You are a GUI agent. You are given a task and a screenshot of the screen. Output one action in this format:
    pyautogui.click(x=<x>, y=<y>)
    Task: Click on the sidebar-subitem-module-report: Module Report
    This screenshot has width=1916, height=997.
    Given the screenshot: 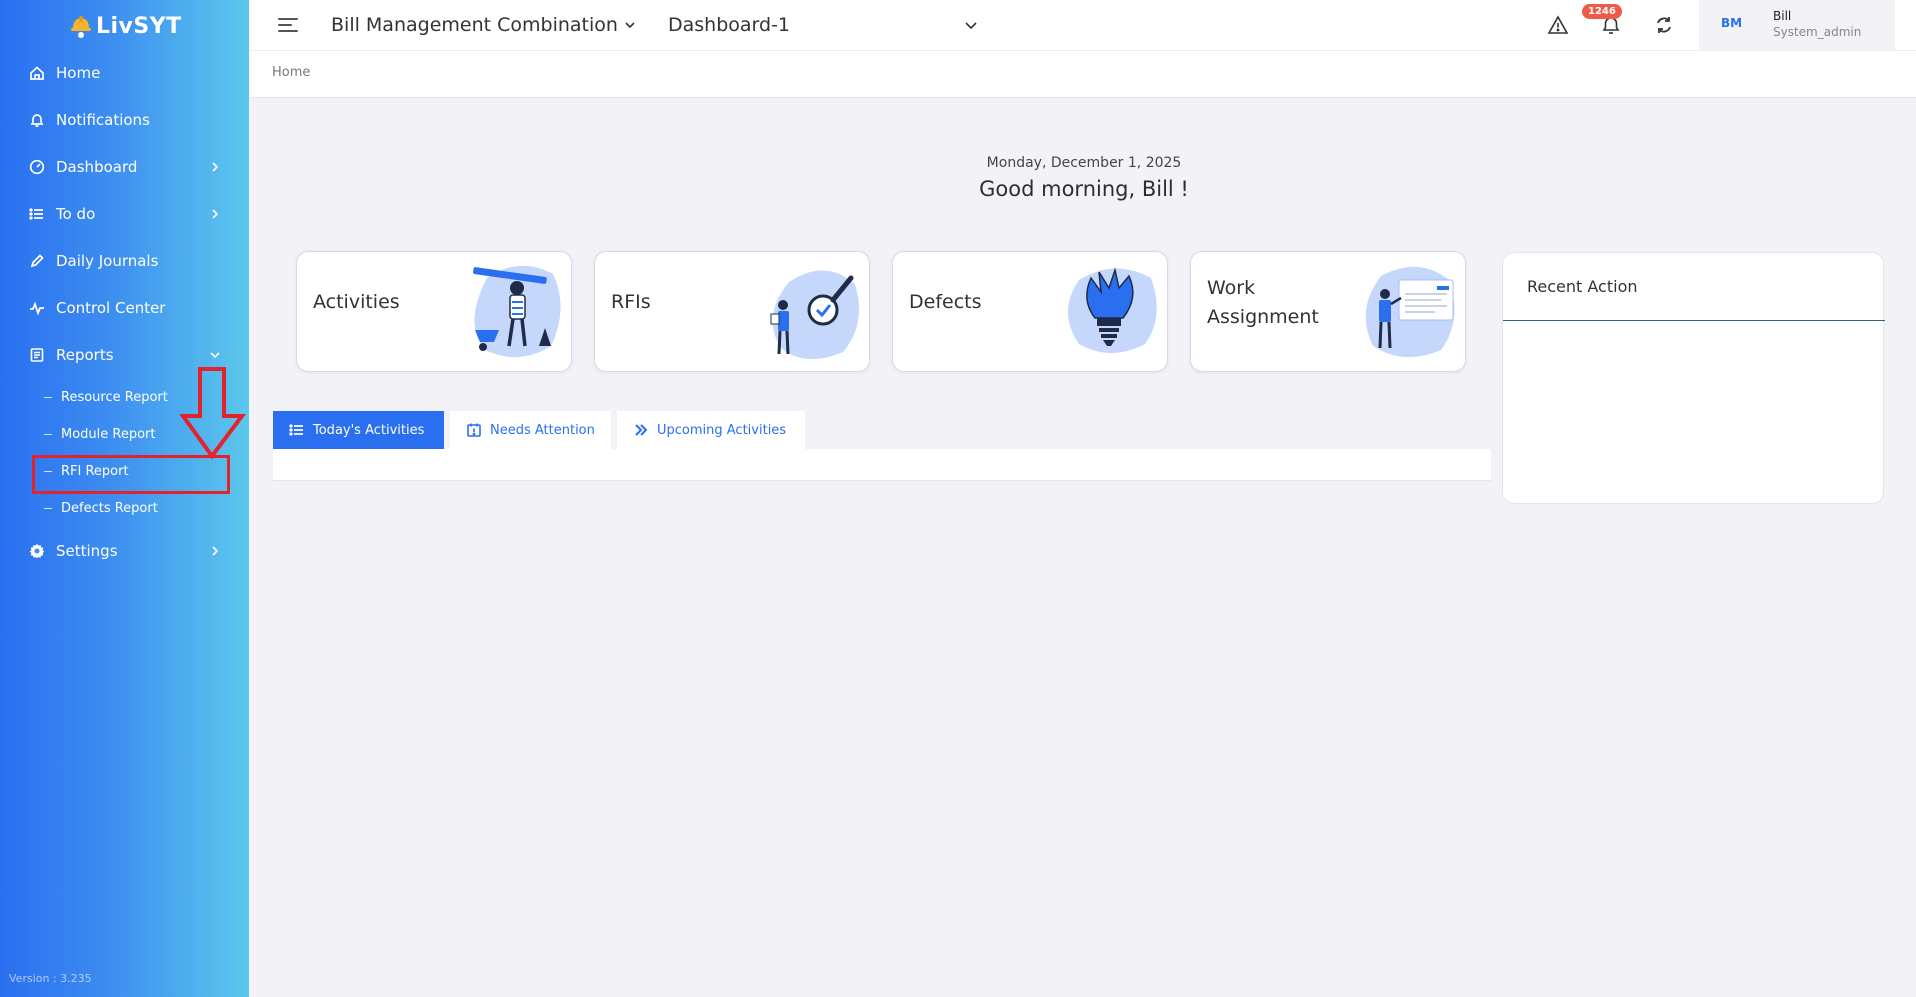 What is the action you would take?
    pyautogui.click(x=100, y=434)
    